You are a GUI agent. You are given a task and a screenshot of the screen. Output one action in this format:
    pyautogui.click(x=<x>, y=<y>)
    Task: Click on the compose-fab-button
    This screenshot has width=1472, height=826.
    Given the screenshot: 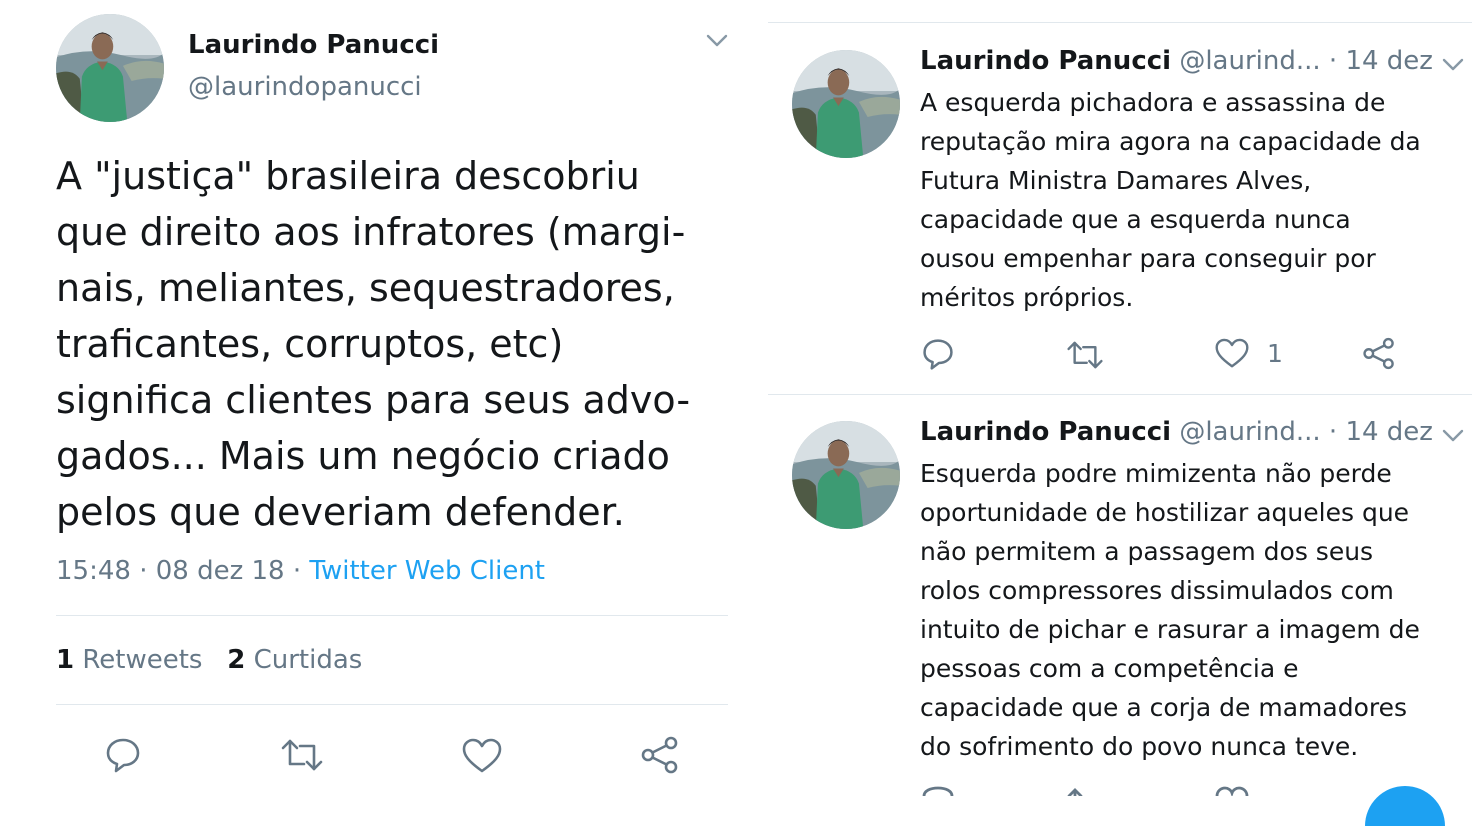 What is the action you would take?
    pyautogui.click(x=1405, y=806)
    